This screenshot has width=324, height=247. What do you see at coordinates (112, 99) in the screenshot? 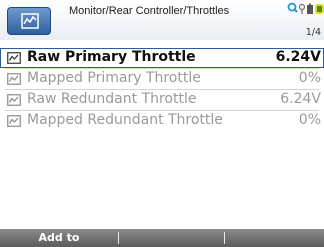
I see `item-label: Raw Redundant Throttle` at bounding box center [112, 99].